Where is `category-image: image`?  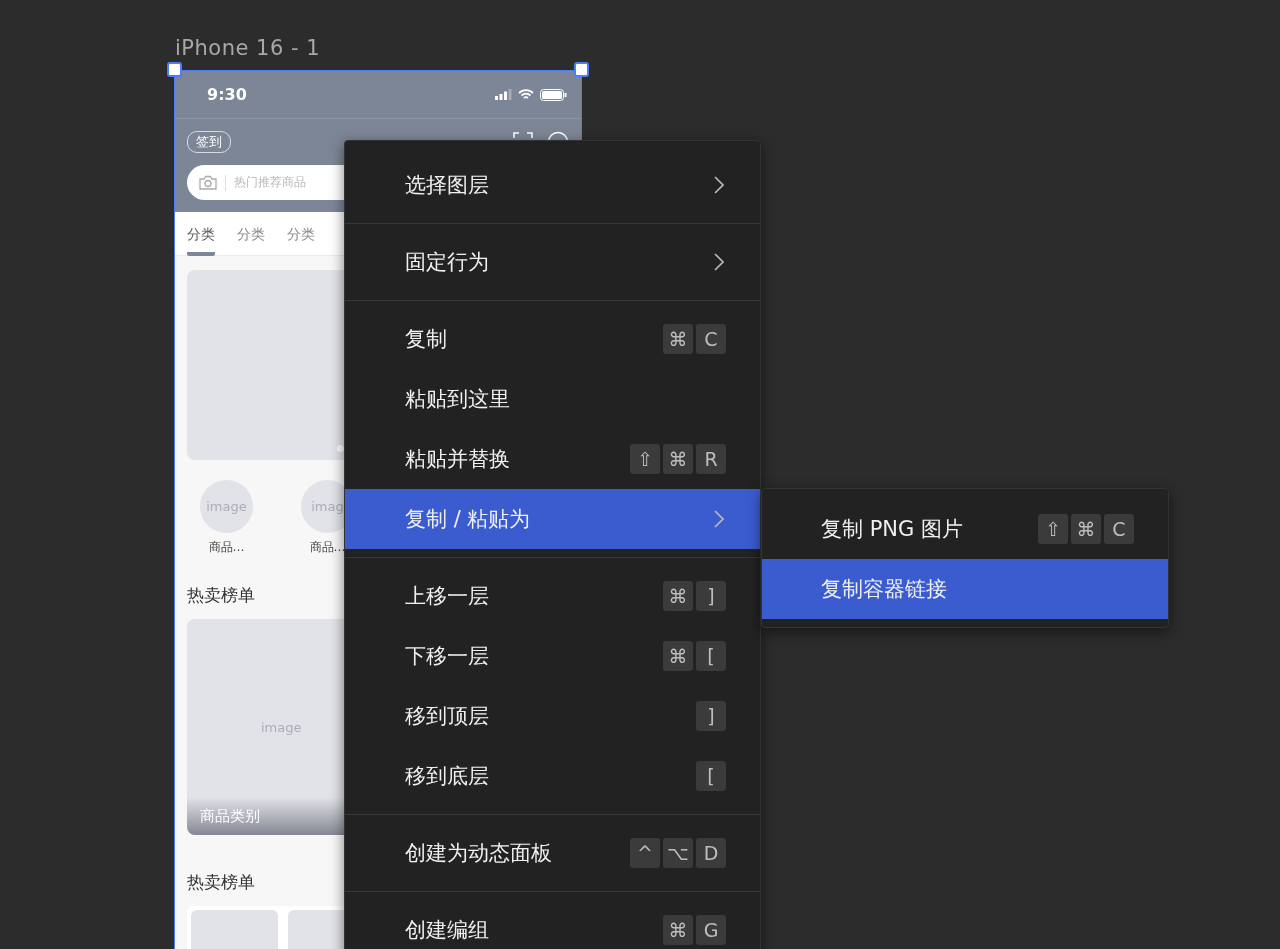
category-image: image is located at coordinates (226, 506).